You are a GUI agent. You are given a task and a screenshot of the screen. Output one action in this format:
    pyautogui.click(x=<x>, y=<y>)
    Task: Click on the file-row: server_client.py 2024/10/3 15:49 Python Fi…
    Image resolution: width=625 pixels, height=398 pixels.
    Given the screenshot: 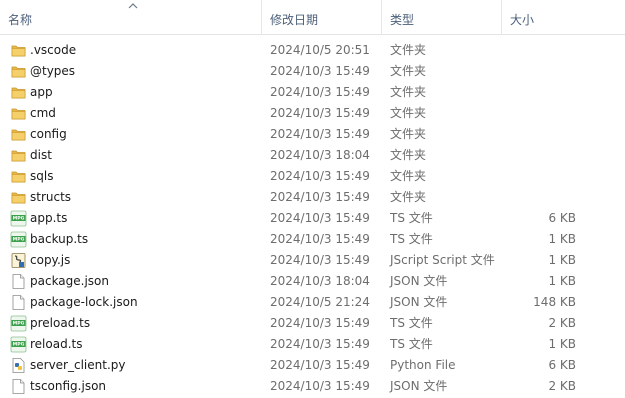 What is the action you would take?
    pyautogui.click(x=312, y=365)
    